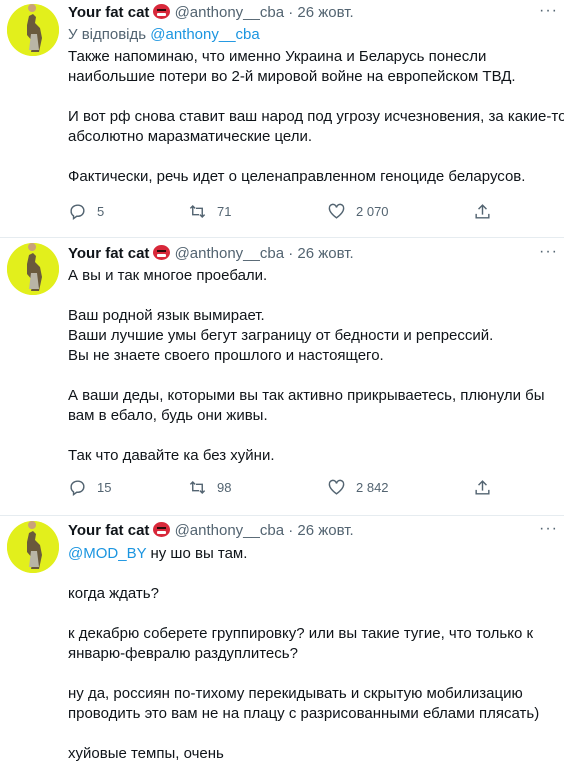 The width and height of the screenshot is (564, 768). I want to click on text-line: когда ждать?, so click(113, 593).